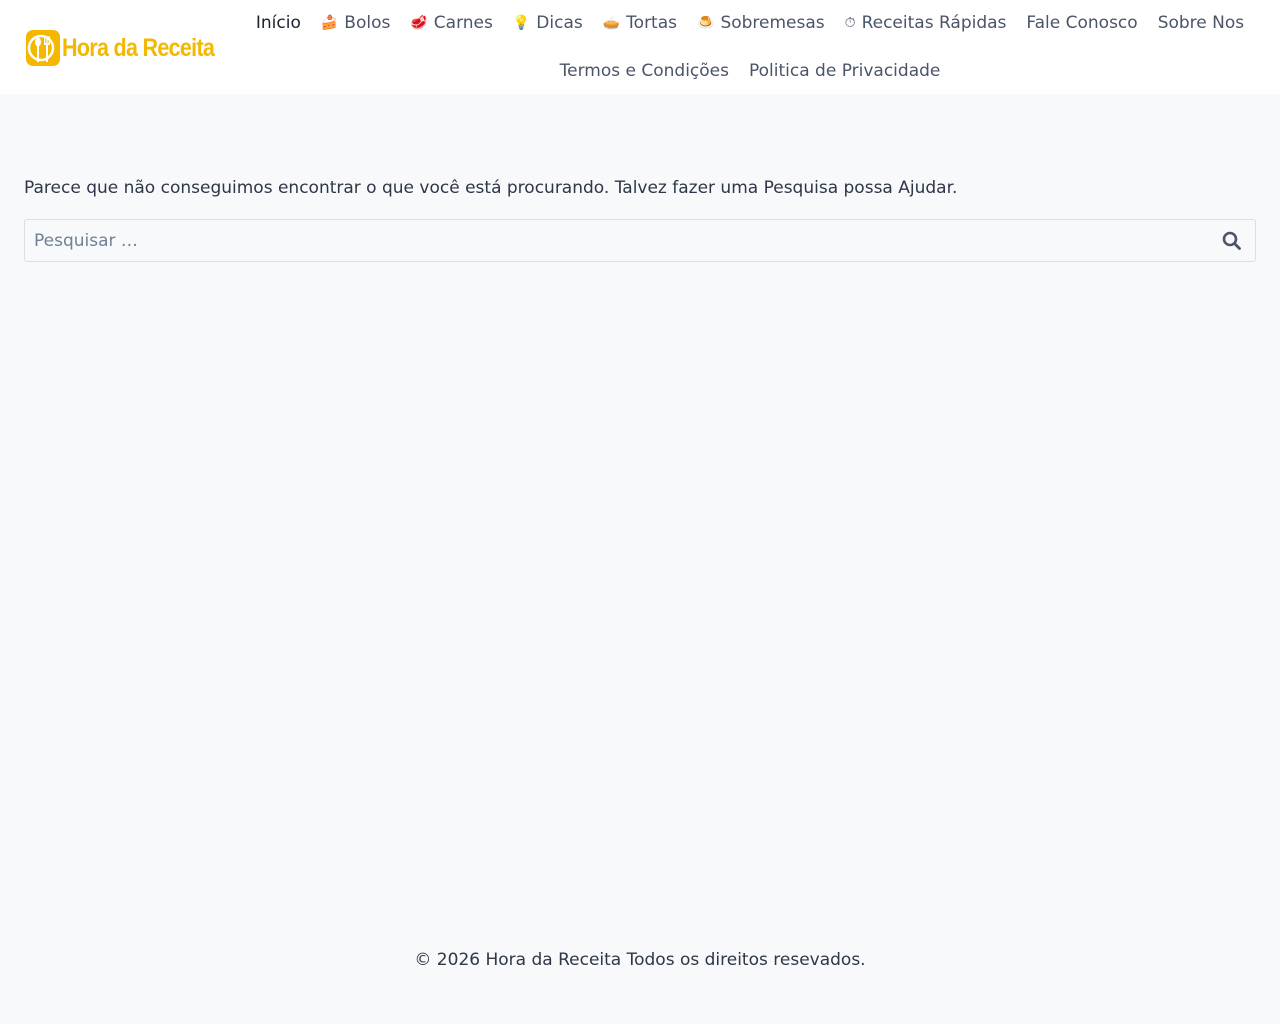 Image resolution: width=1280 pixels, height=1024 pixels. I want to click on nav-item-label: Início, so click(278, 23).